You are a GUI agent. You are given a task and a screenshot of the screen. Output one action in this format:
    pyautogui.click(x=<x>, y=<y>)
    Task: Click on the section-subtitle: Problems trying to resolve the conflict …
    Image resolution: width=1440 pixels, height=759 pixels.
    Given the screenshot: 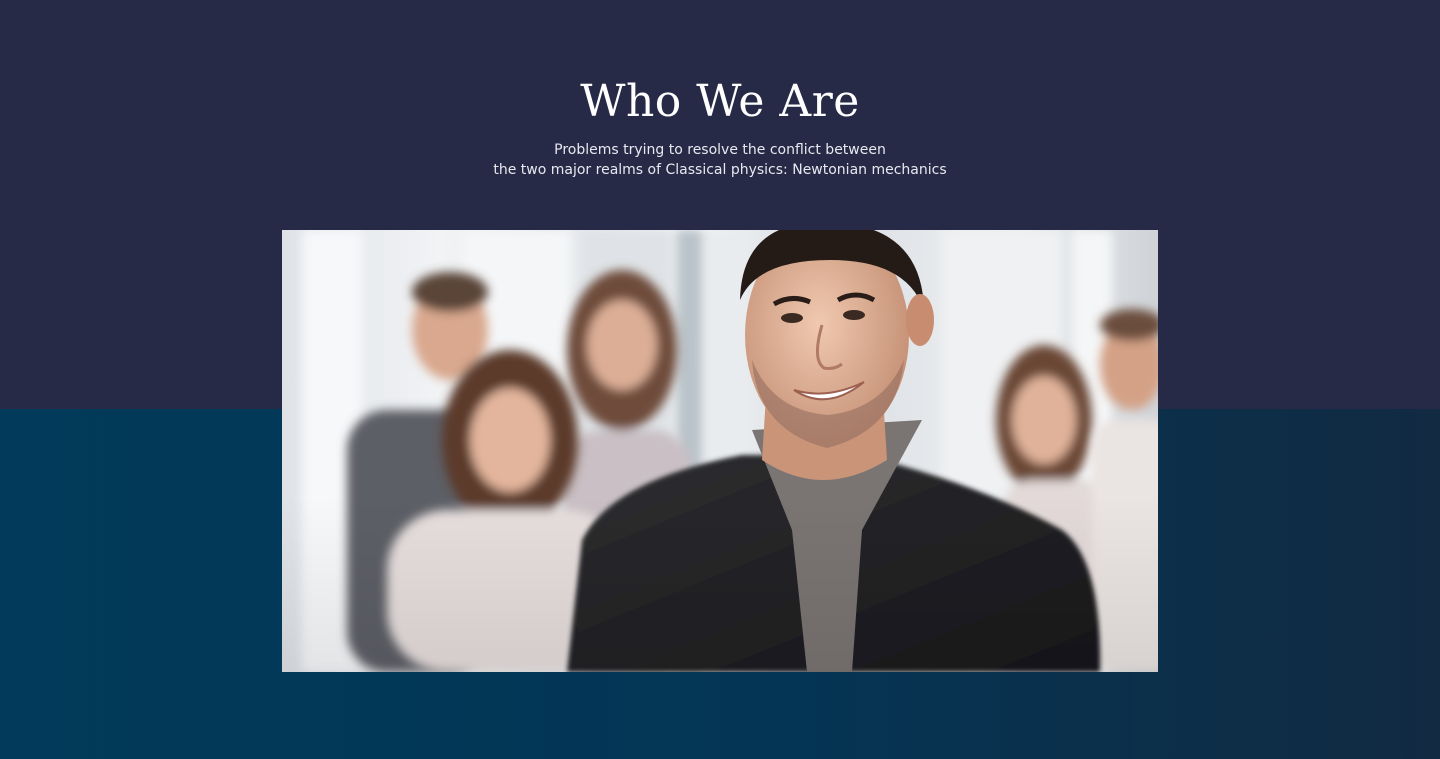 What is the action you would take?
    pyautogui.click(x=720, y=160)
    